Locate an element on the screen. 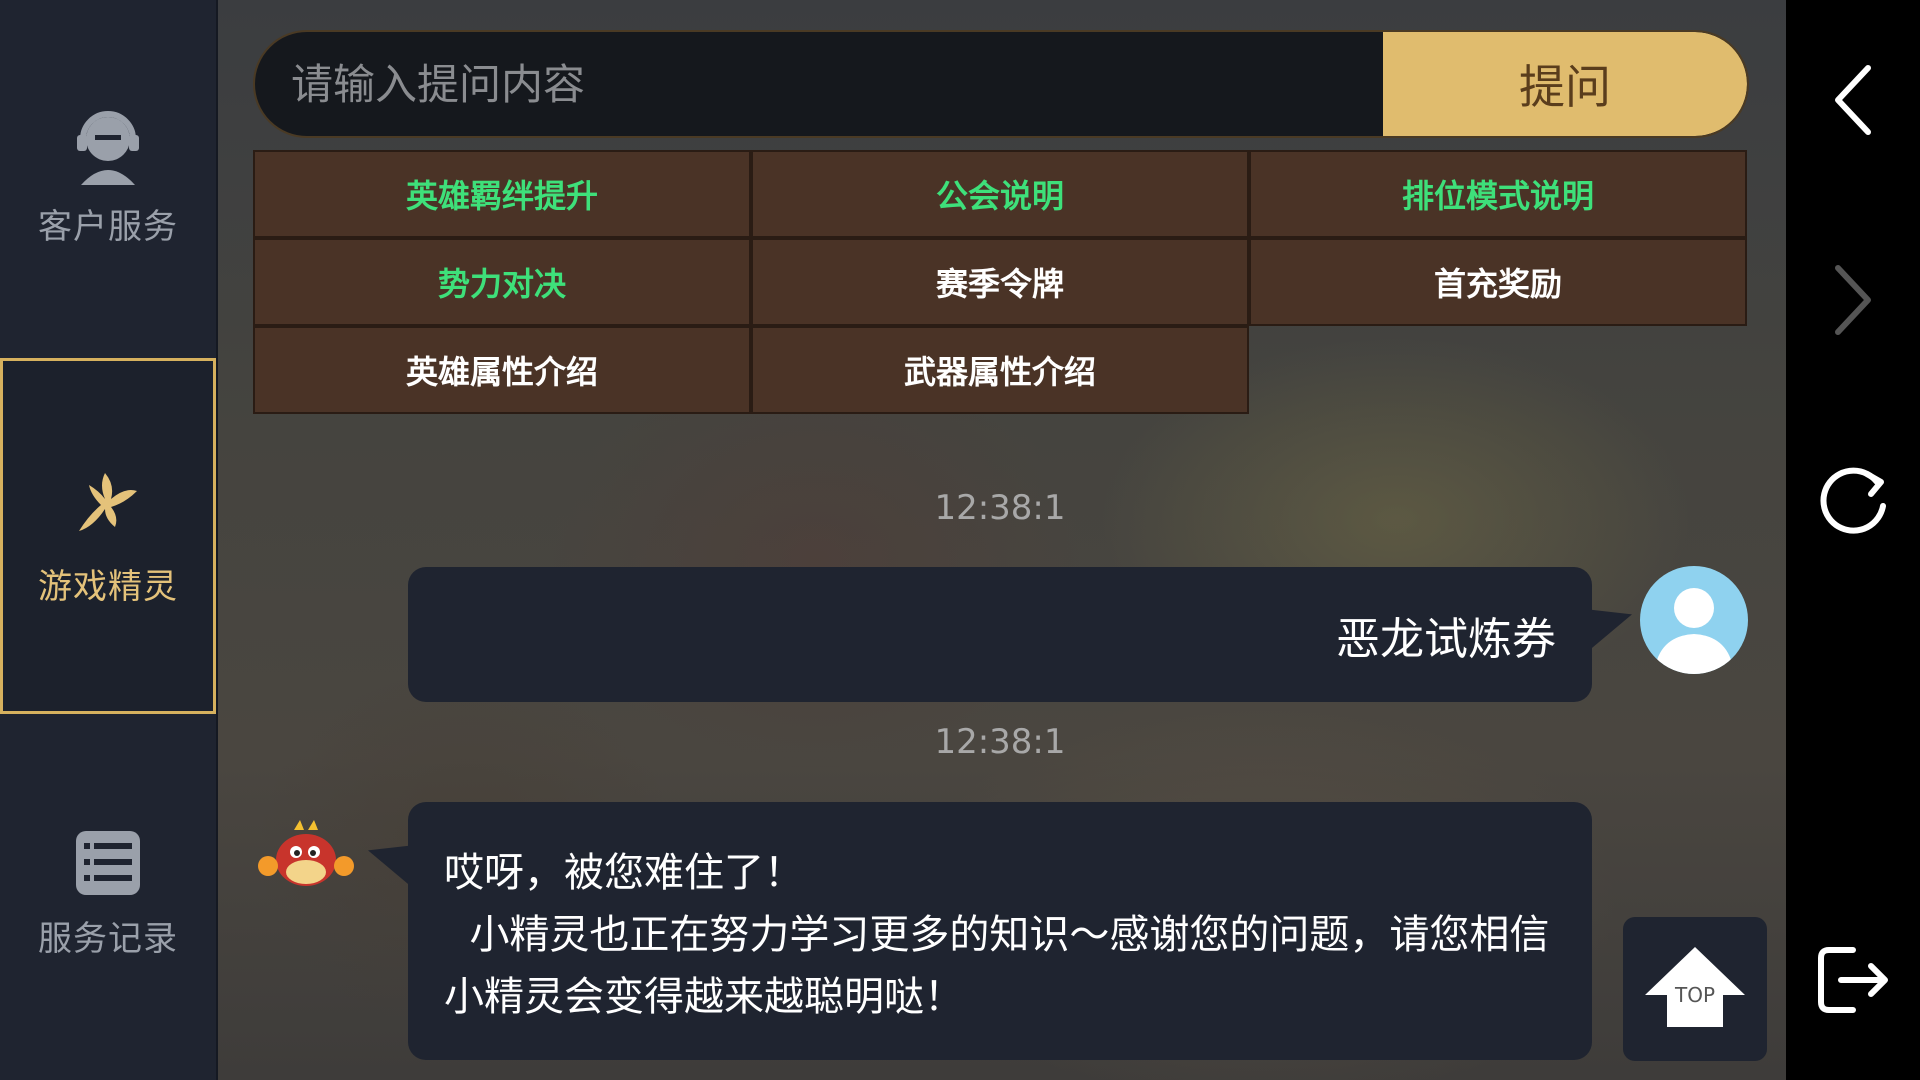  sidebar-item-label: 服务记录 is located at coordinates (108, 938).